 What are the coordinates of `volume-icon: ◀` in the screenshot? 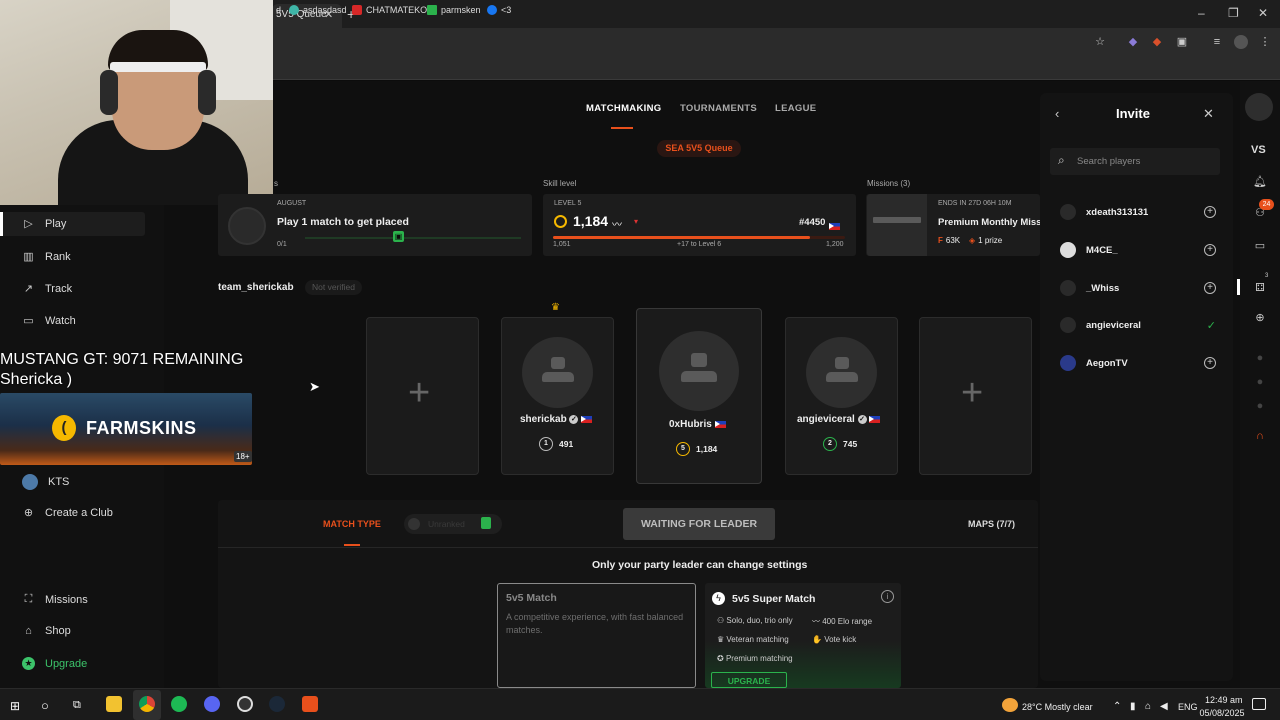 It's located at (1164, 706).